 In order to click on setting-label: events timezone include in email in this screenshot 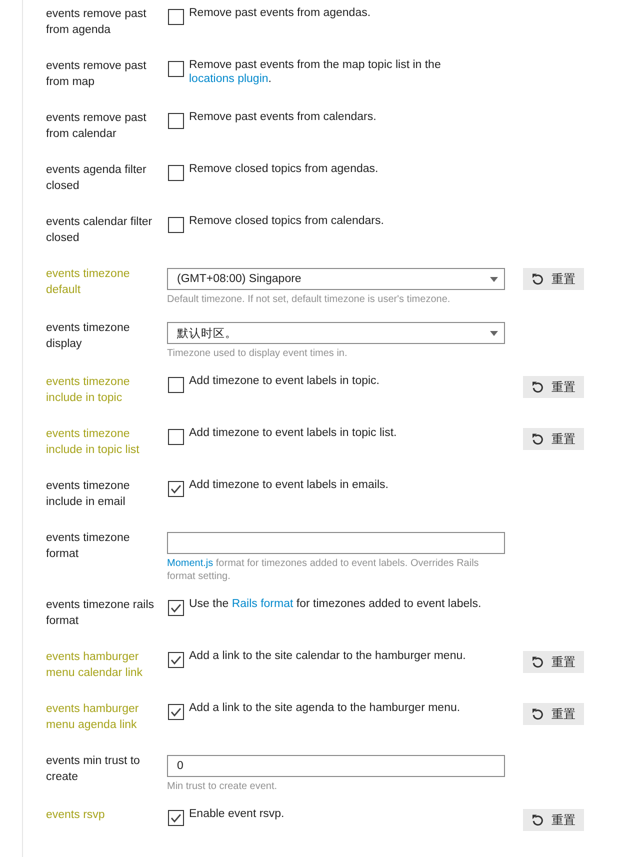, I will do `click(88, 494)`.